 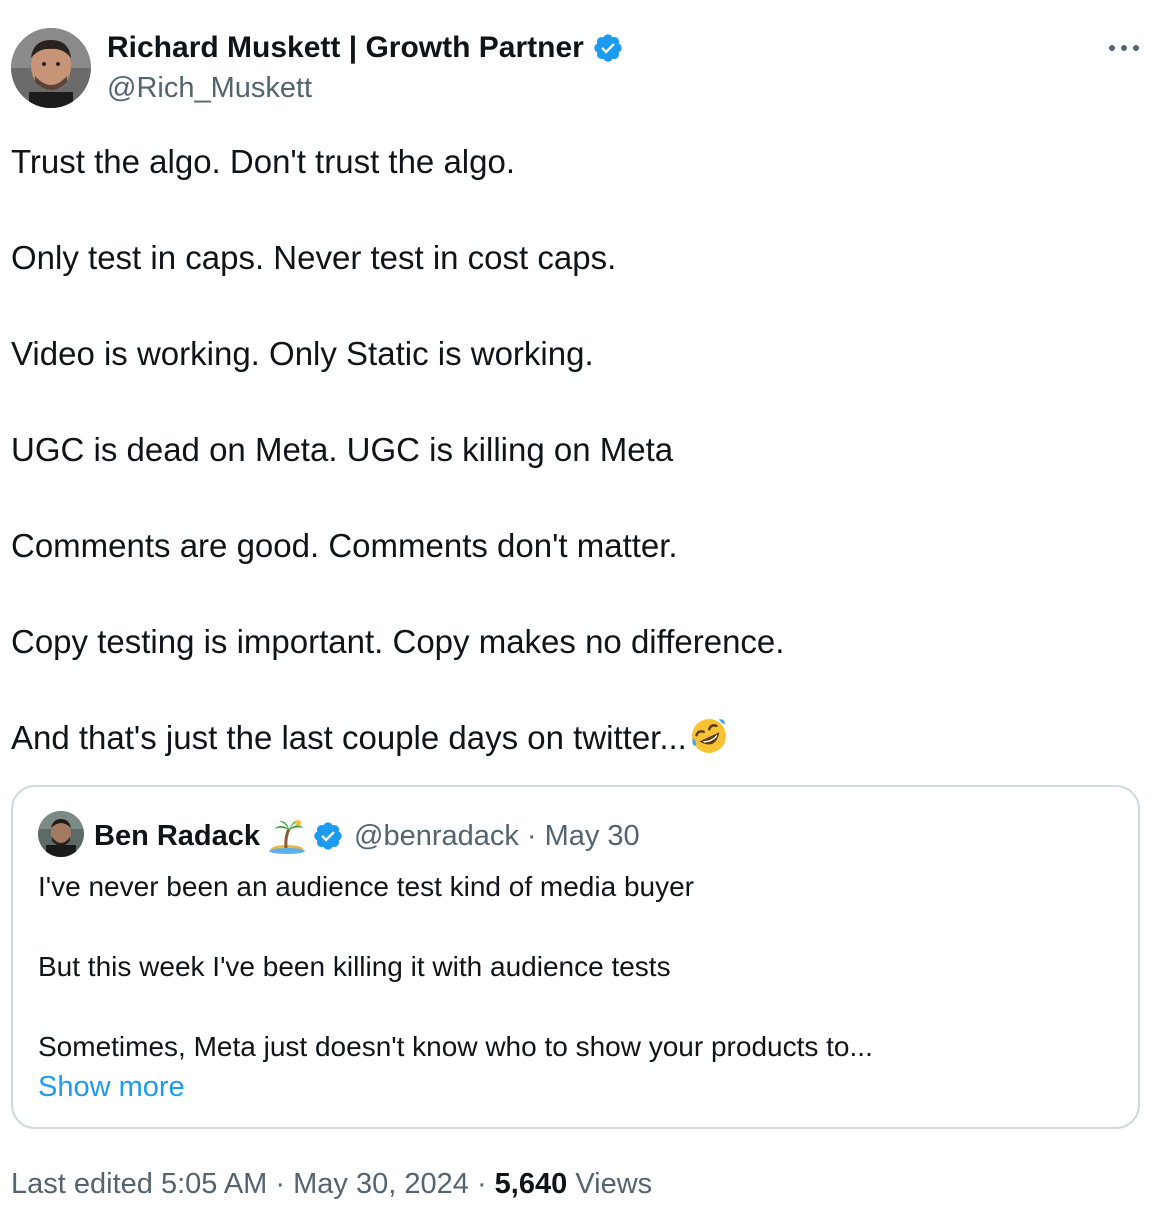 I want to click on quote-author-name: Ben Radack, so click(x=177, y=836).